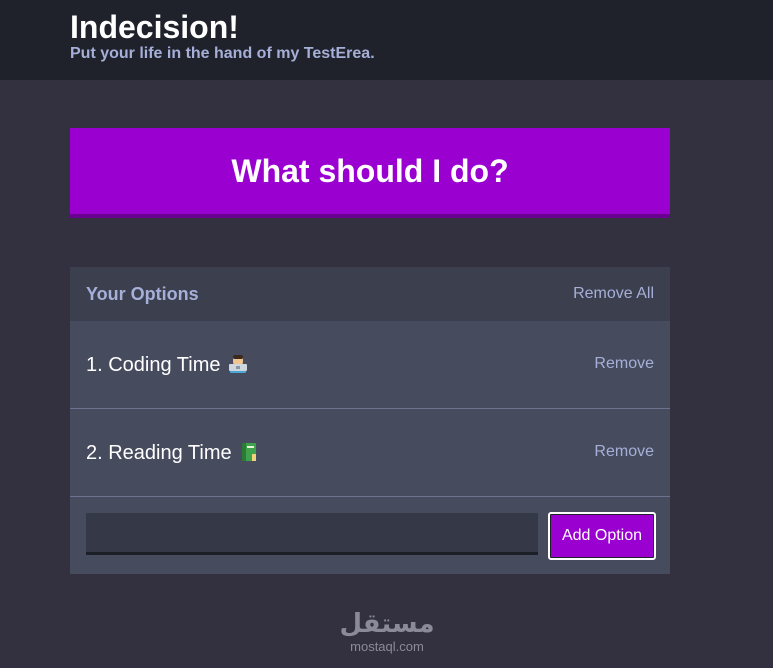 The height and width of the screenshot is (668, 773). Describe the element at coordinates (153, 365) in the screenshot. I see `option-label: 1. Coding Time` at that location.